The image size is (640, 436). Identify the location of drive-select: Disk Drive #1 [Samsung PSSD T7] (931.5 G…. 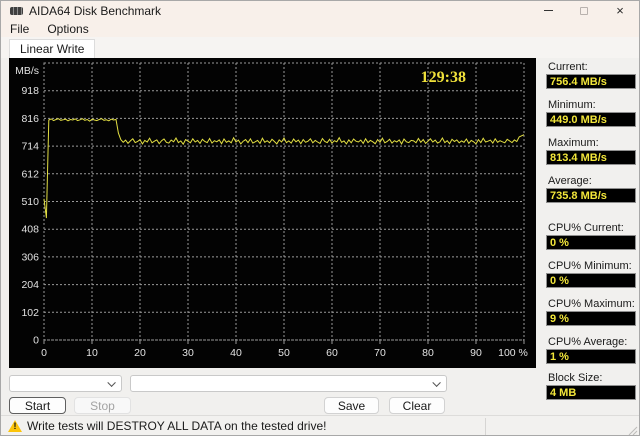
(288, 383).